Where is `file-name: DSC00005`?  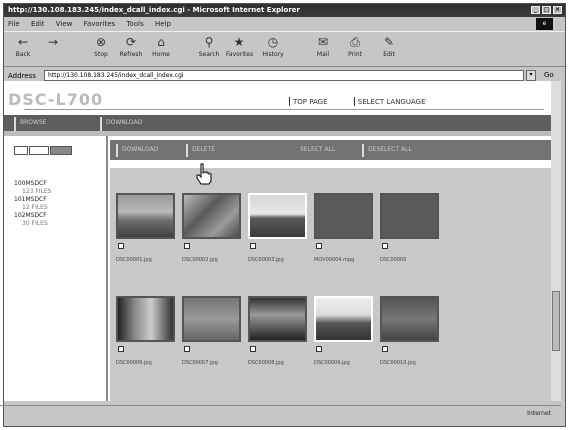 file-name: DSC00005 is located at coordinates (393, 260).